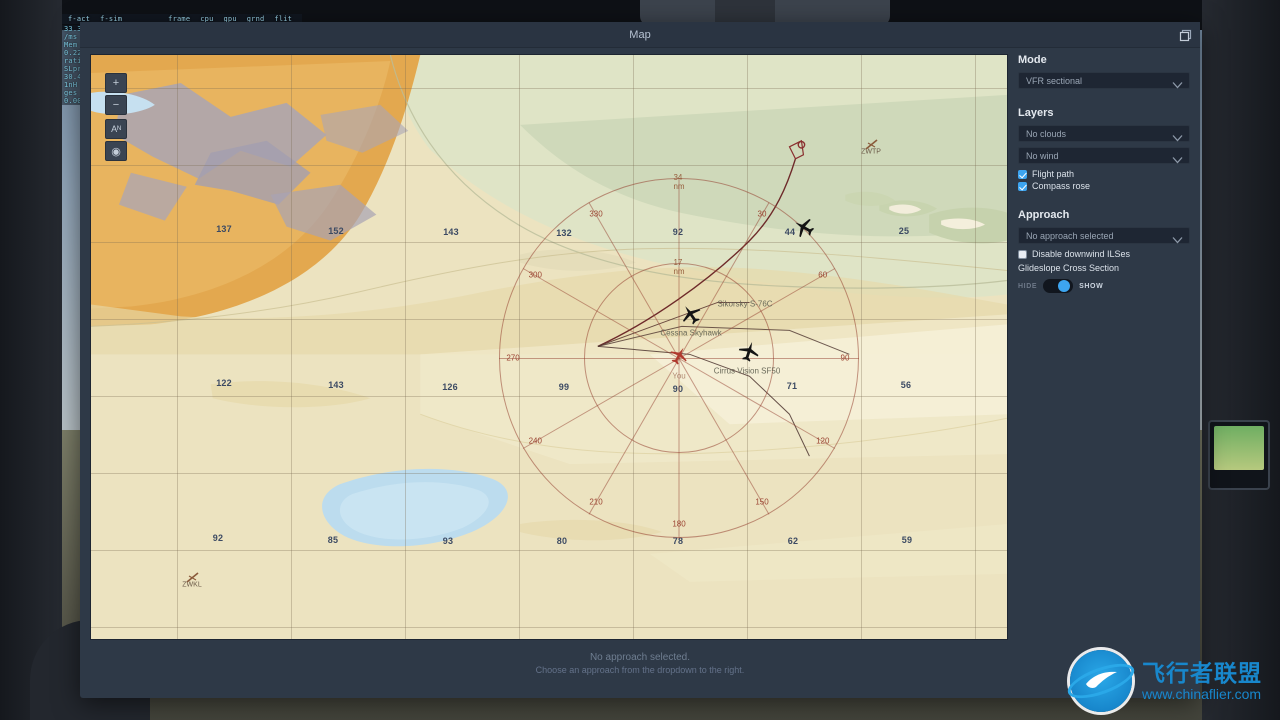 The image size is (1280, 720). What do you see at coordinates (1022, 174) in the screenshot?
I see `flight-path-checkbox` at bounding box center [1022, 174].